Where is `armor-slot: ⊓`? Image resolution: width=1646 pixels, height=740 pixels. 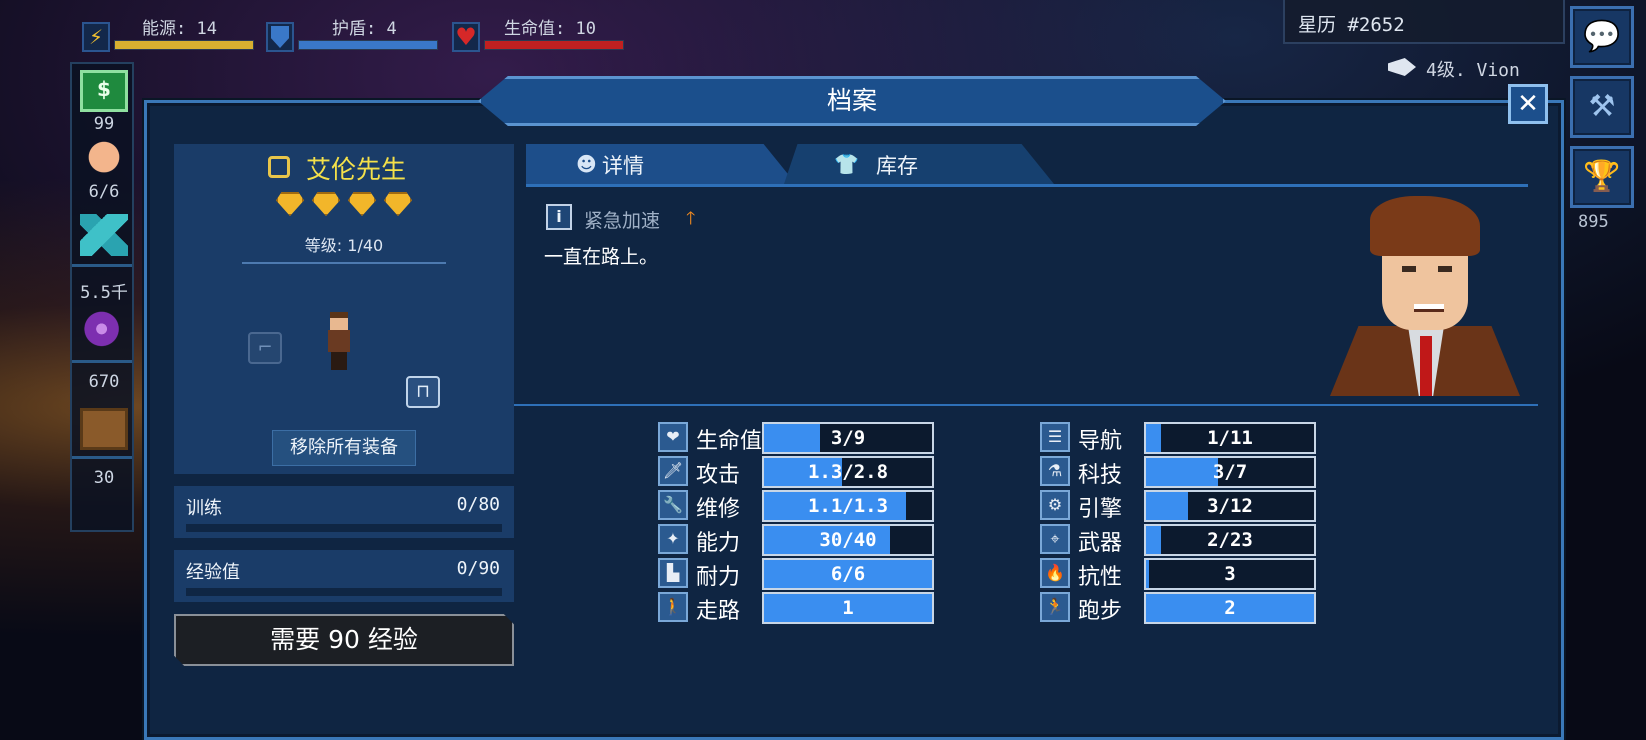 armor-slot: ⊓ is located at coordinates (423, 392).